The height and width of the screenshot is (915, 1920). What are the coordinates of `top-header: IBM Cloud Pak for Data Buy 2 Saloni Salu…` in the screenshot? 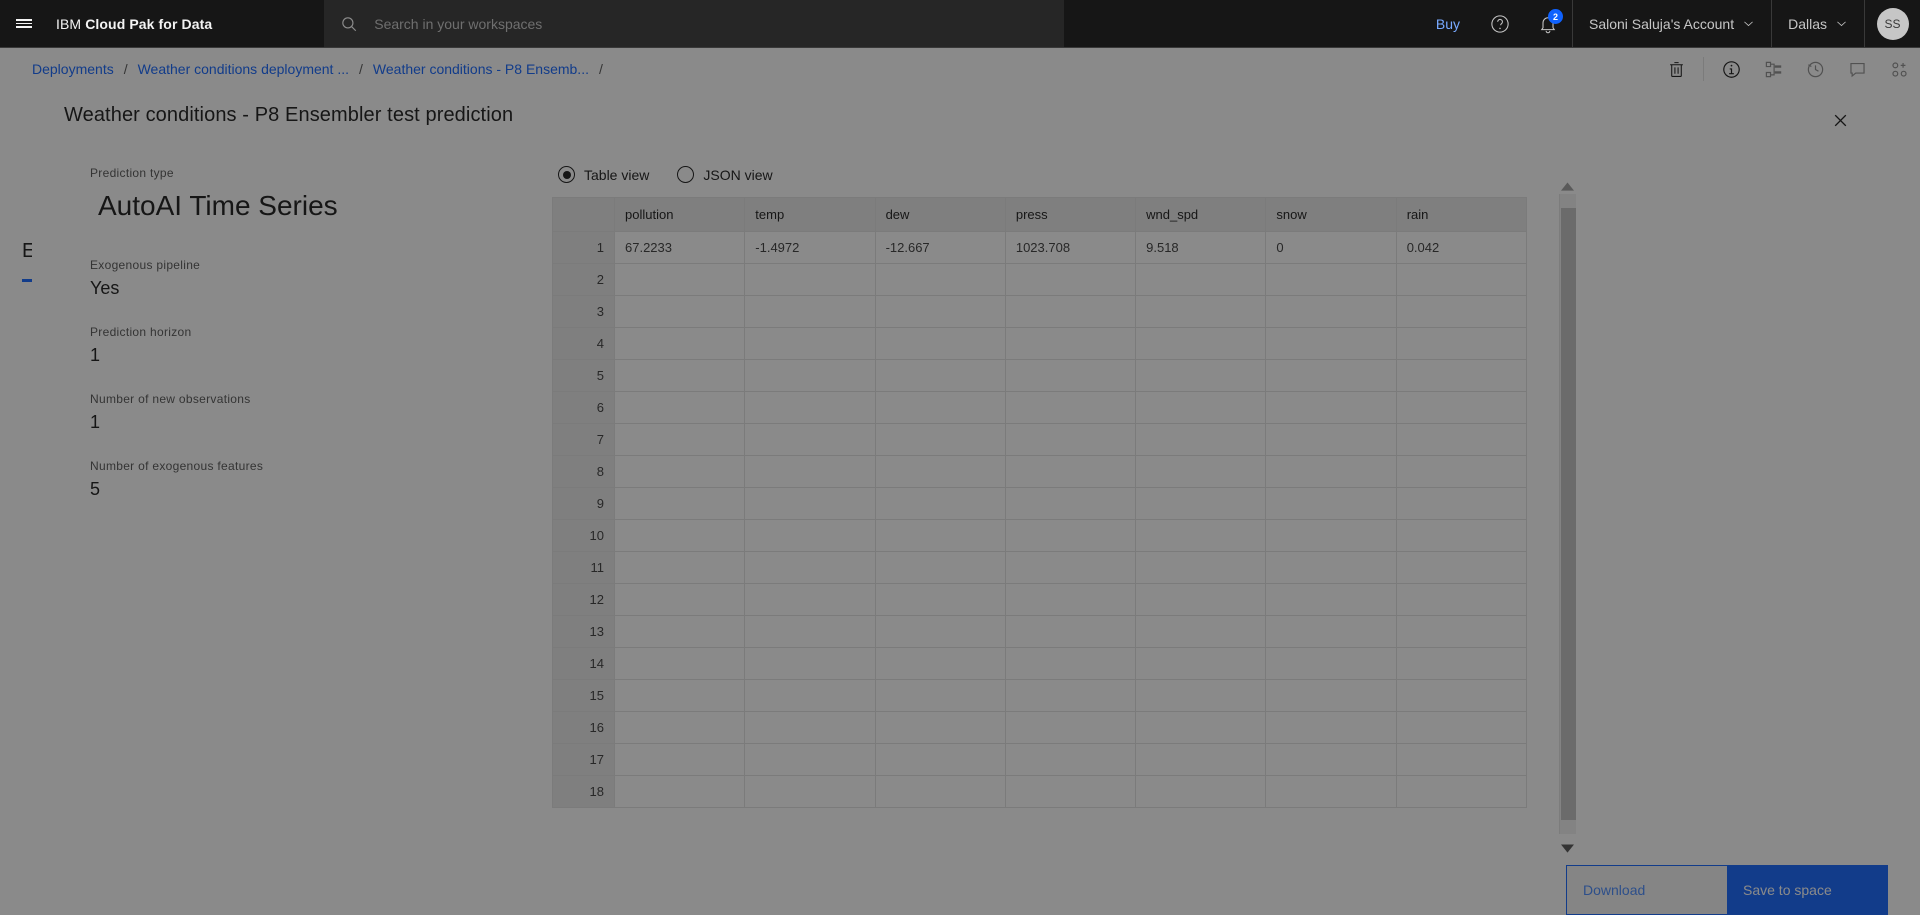 It's located at (960, 24).